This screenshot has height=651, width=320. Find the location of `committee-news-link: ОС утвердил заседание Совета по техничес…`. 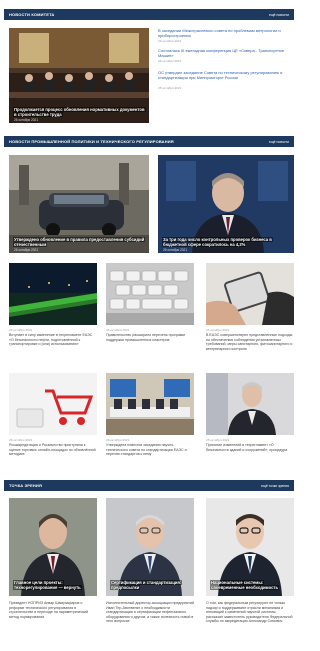

committee-news-link: ОС утвердил заседание Совета по техничес… is located at coordinates (226, 77).